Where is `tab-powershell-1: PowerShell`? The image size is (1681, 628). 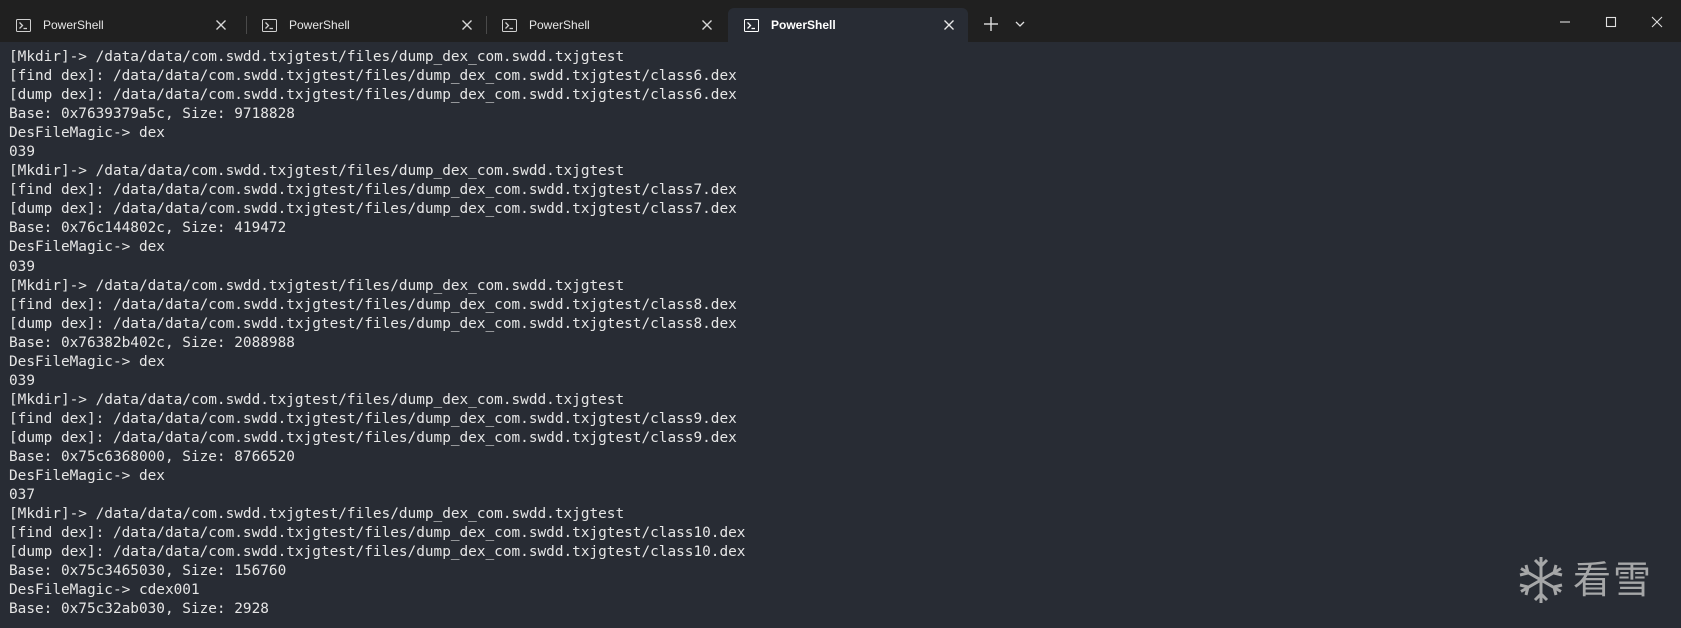
tab-powershell-1: PowerShell is located at coordinates (120, 25).